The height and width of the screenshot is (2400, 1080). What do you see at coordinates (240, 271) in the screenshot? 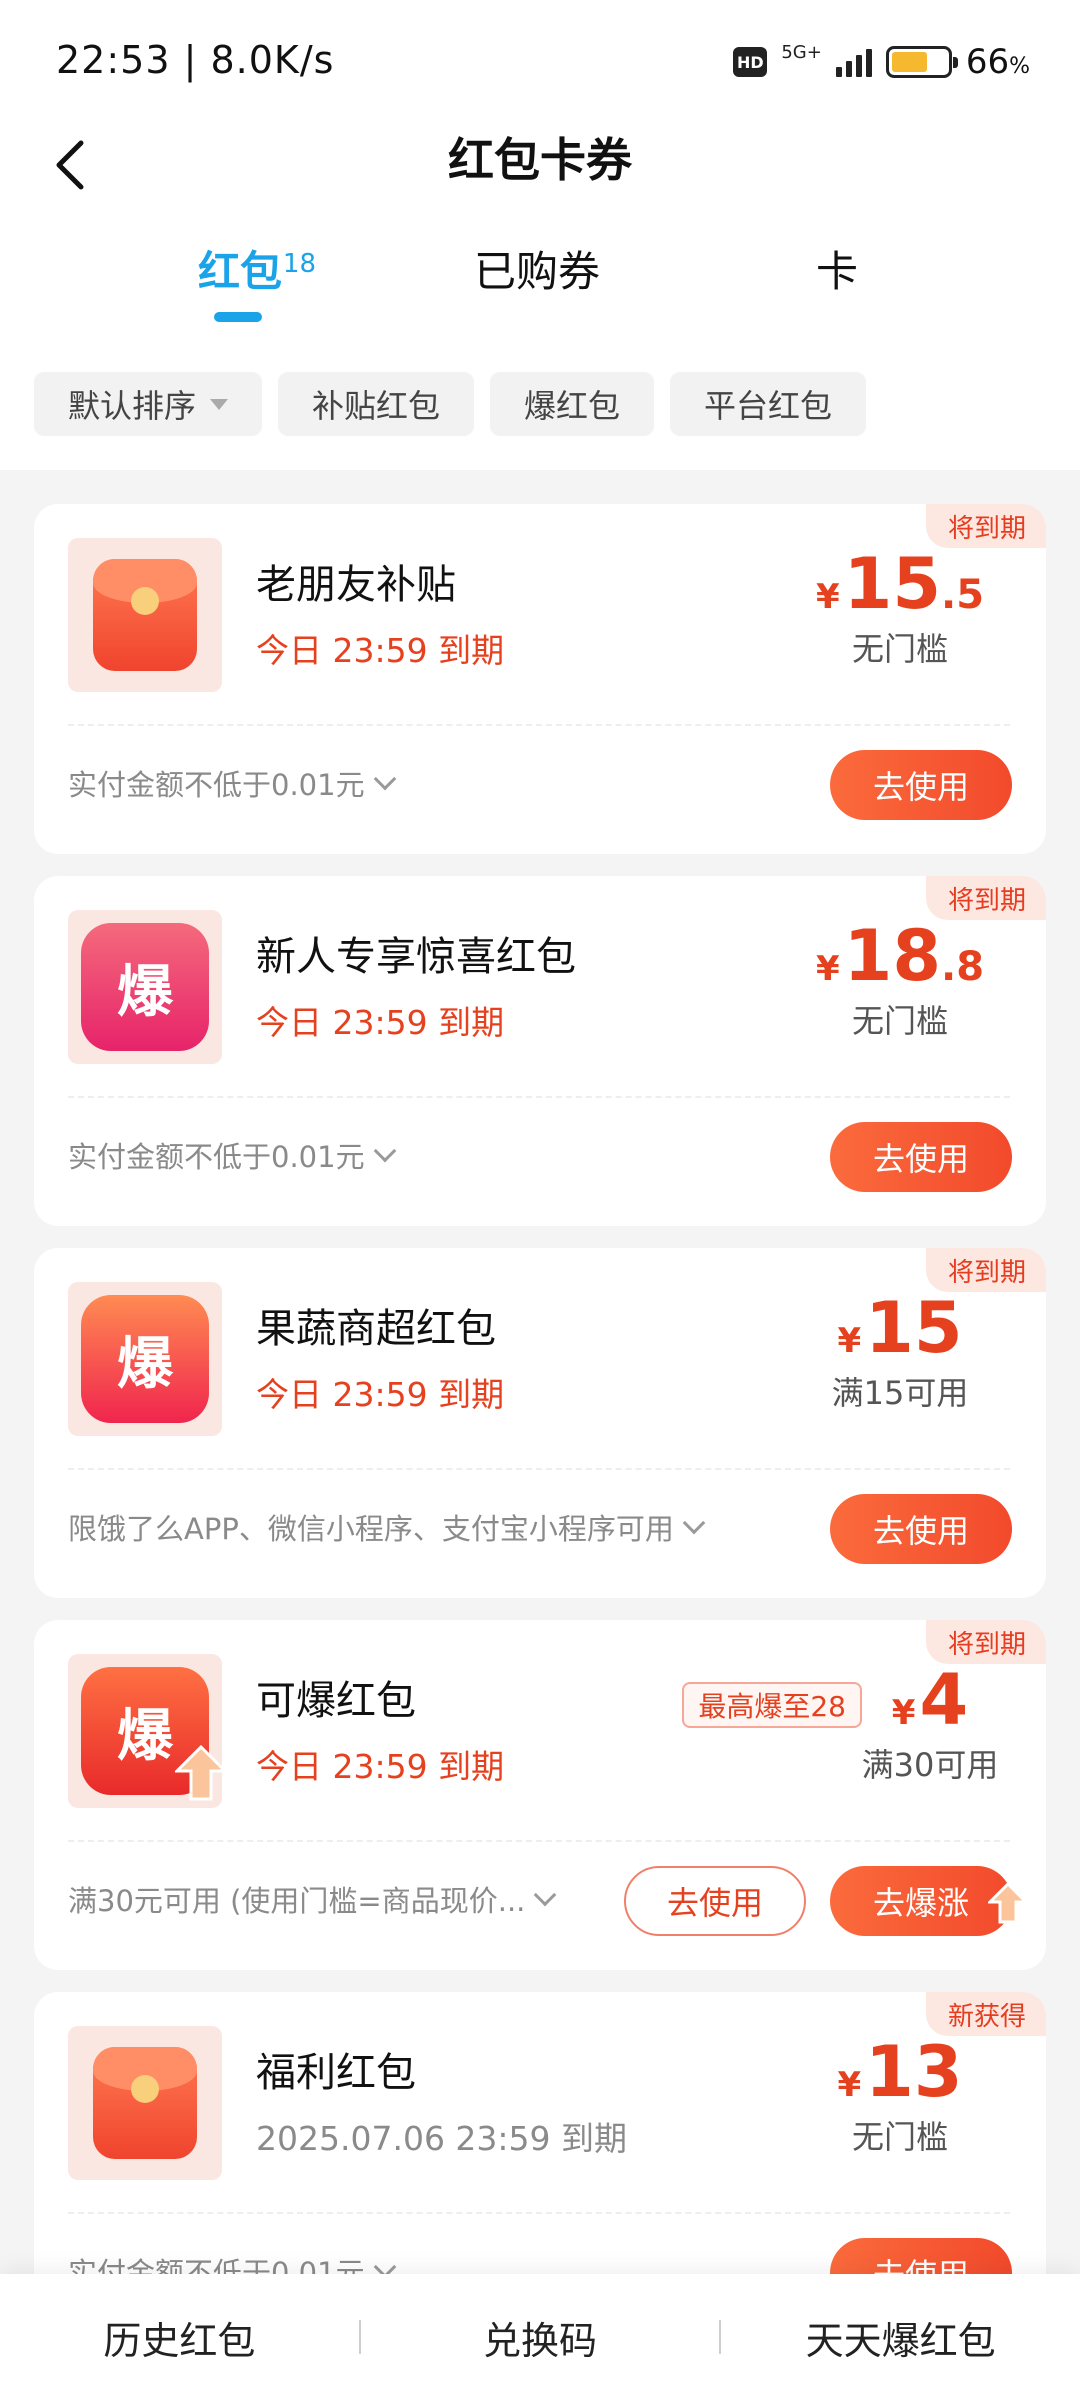
I see `tab-label: 红包` at bounding box center [240, 271].